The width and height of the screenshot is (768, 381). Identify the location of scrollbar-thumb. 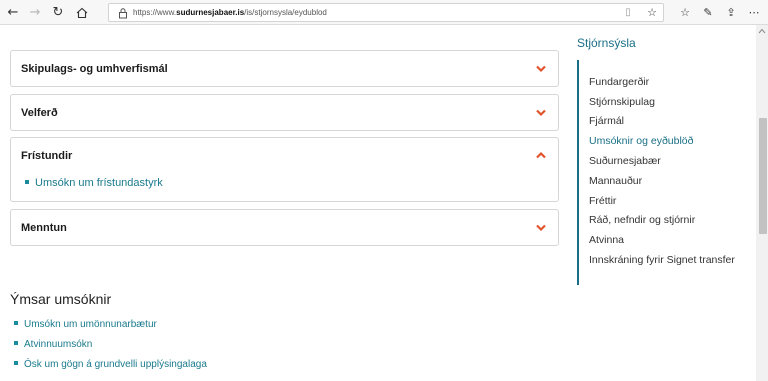
(763, 176).